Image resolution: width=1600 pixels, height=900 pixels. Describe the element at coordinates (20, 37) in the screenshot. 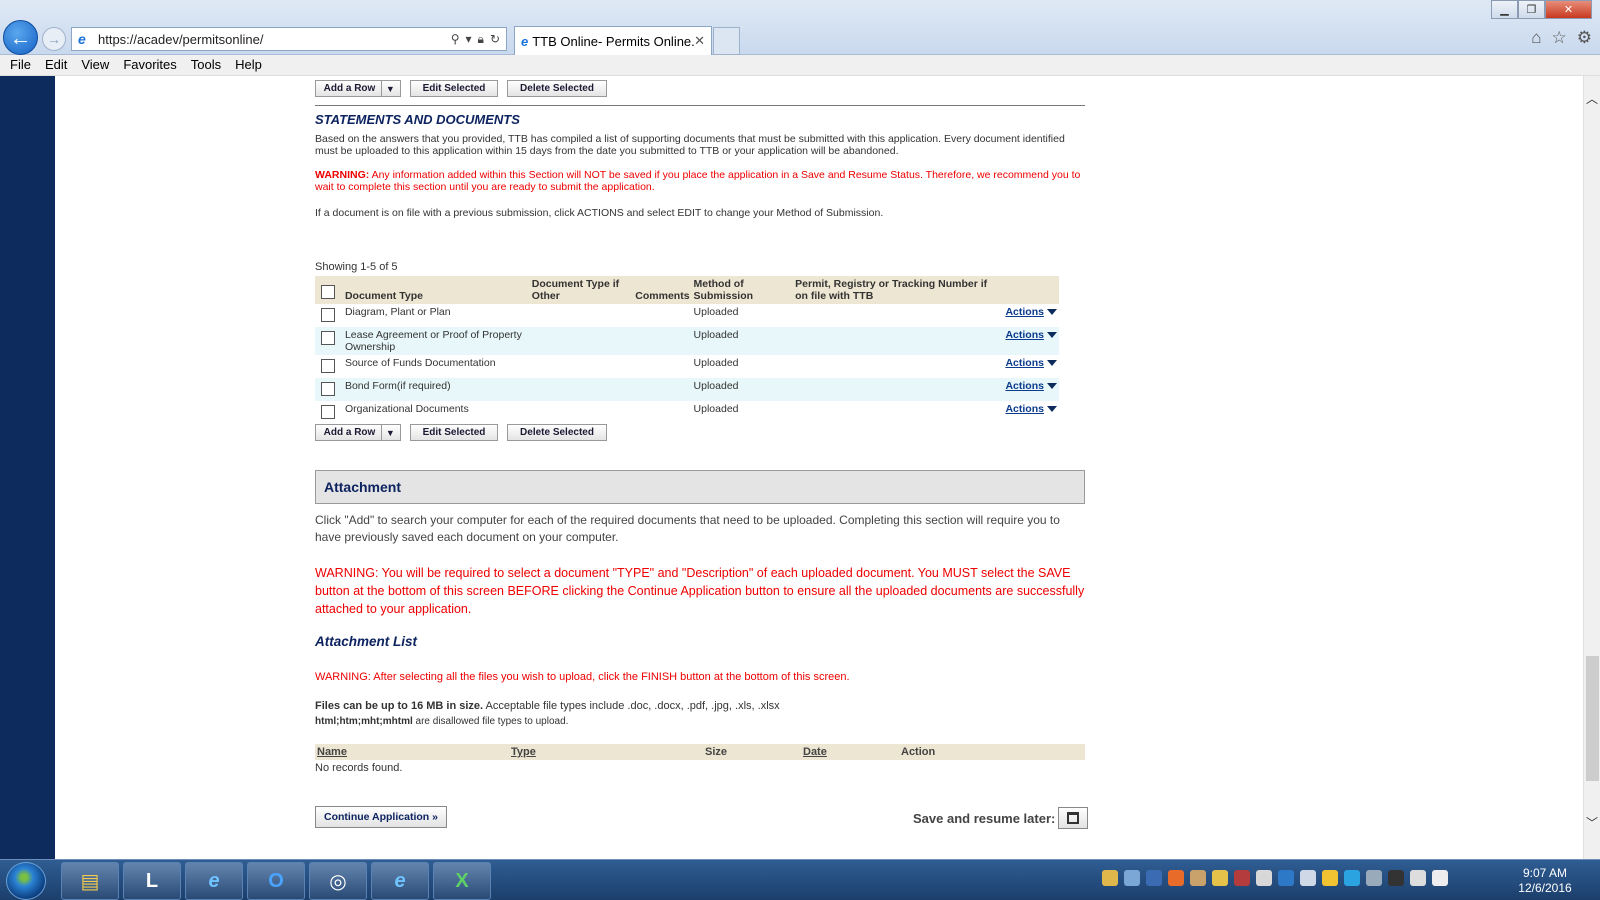

I see `back-button: ←` at that location.